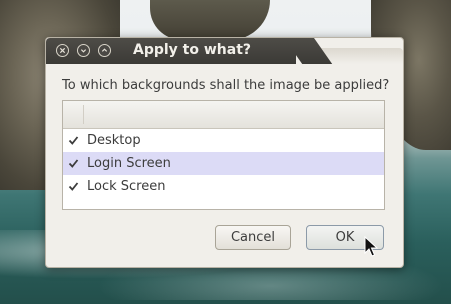 This screenshot has height=304, width=451. What do you see at coordinates (210, 20) in the screenshot?
I see `wallpaper-rock-arch` at bounding box center [210, 20].